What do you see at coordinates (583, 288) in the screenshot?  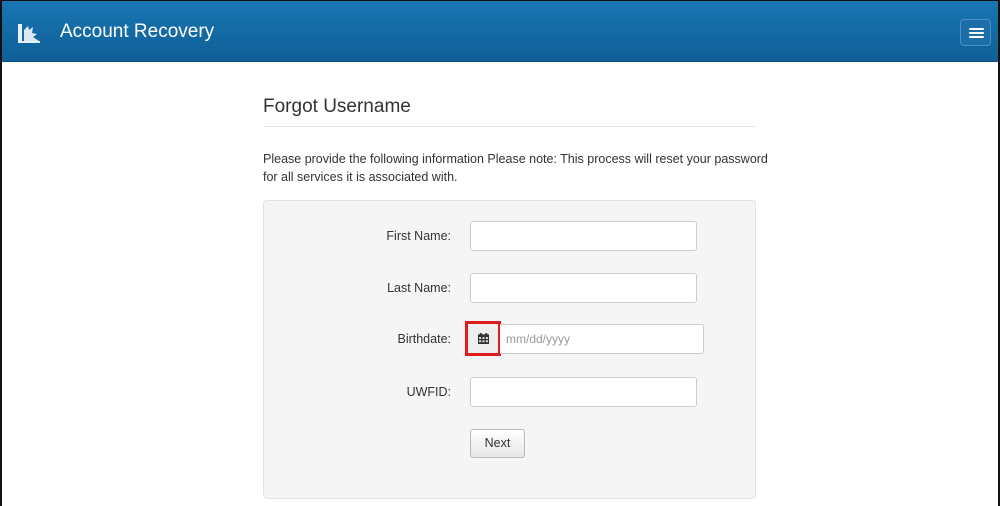 I see `last-name-field` at bounding box center [583, 288].